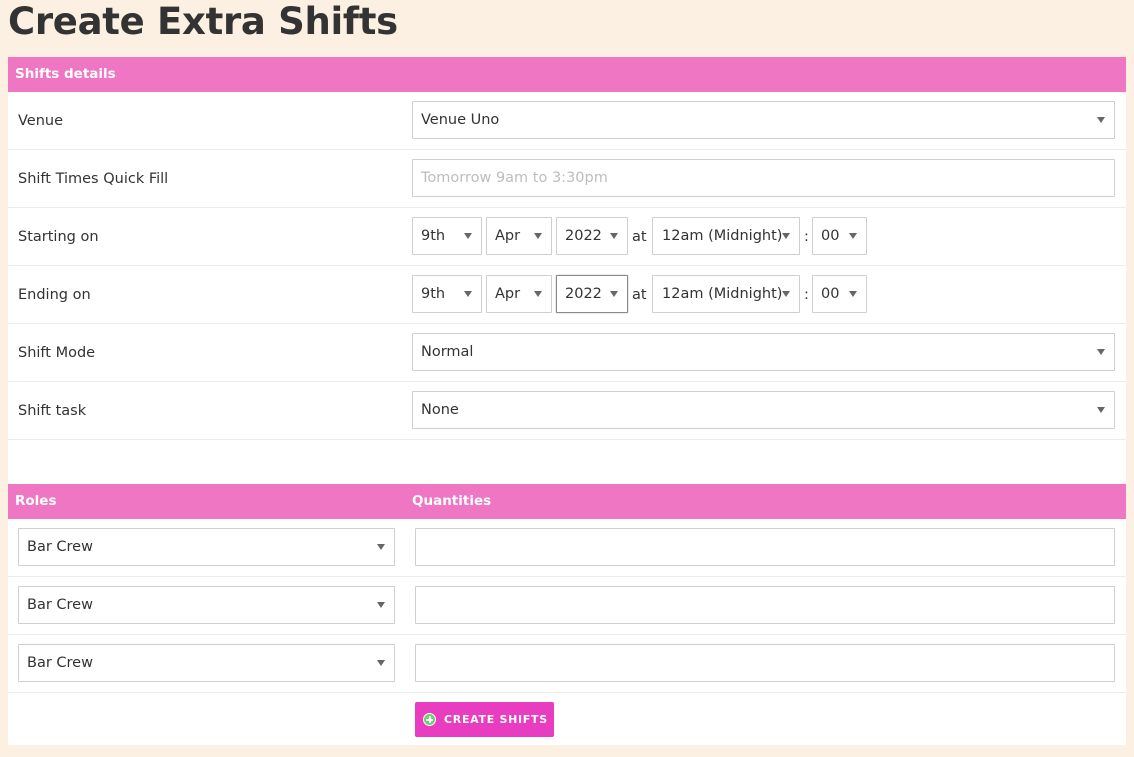 The height and width of the screenshot is (757, 1134). Describe the element at coordinates (639, 295) in the screenshot. I see `end-at-text: at` at that location.